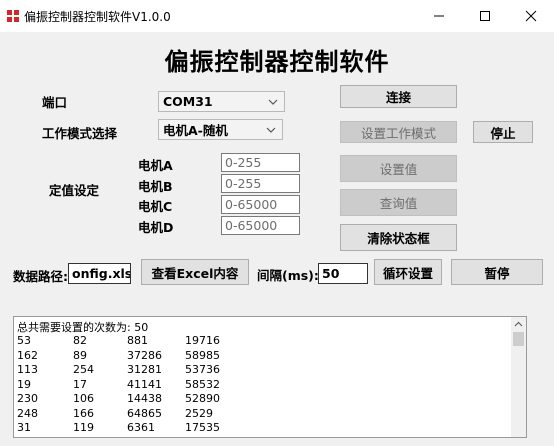 The width and height of the screenshot is (554, 446). Describe the element at coordinates (260, 162) in the screenshot. I see `motor-a-input: 0-255` at that location.